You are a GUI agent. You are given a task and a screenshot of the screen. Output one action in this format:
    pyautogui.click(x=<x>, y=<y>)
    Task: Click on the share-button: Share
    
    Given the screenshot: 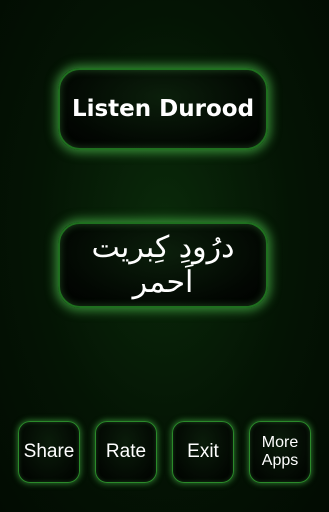 What is the action you would take?
    pyautogui.click(x=49, y=452)
    